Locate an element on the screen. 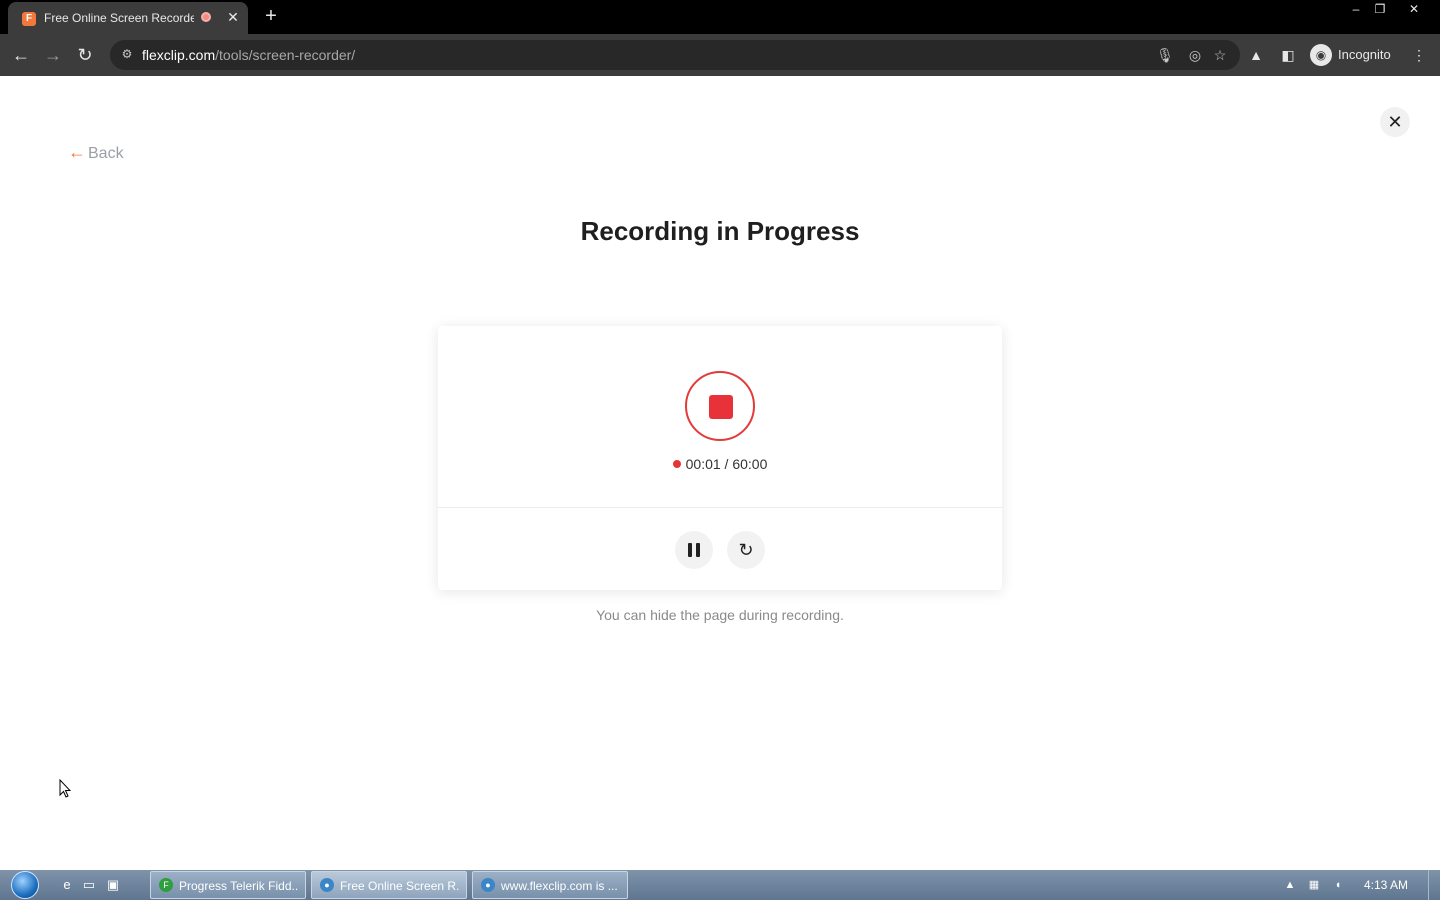 The width and height of the screenshot is (1440, 900). menu-kebab-icon: ⋮ is located at coordinates (1419, 55).